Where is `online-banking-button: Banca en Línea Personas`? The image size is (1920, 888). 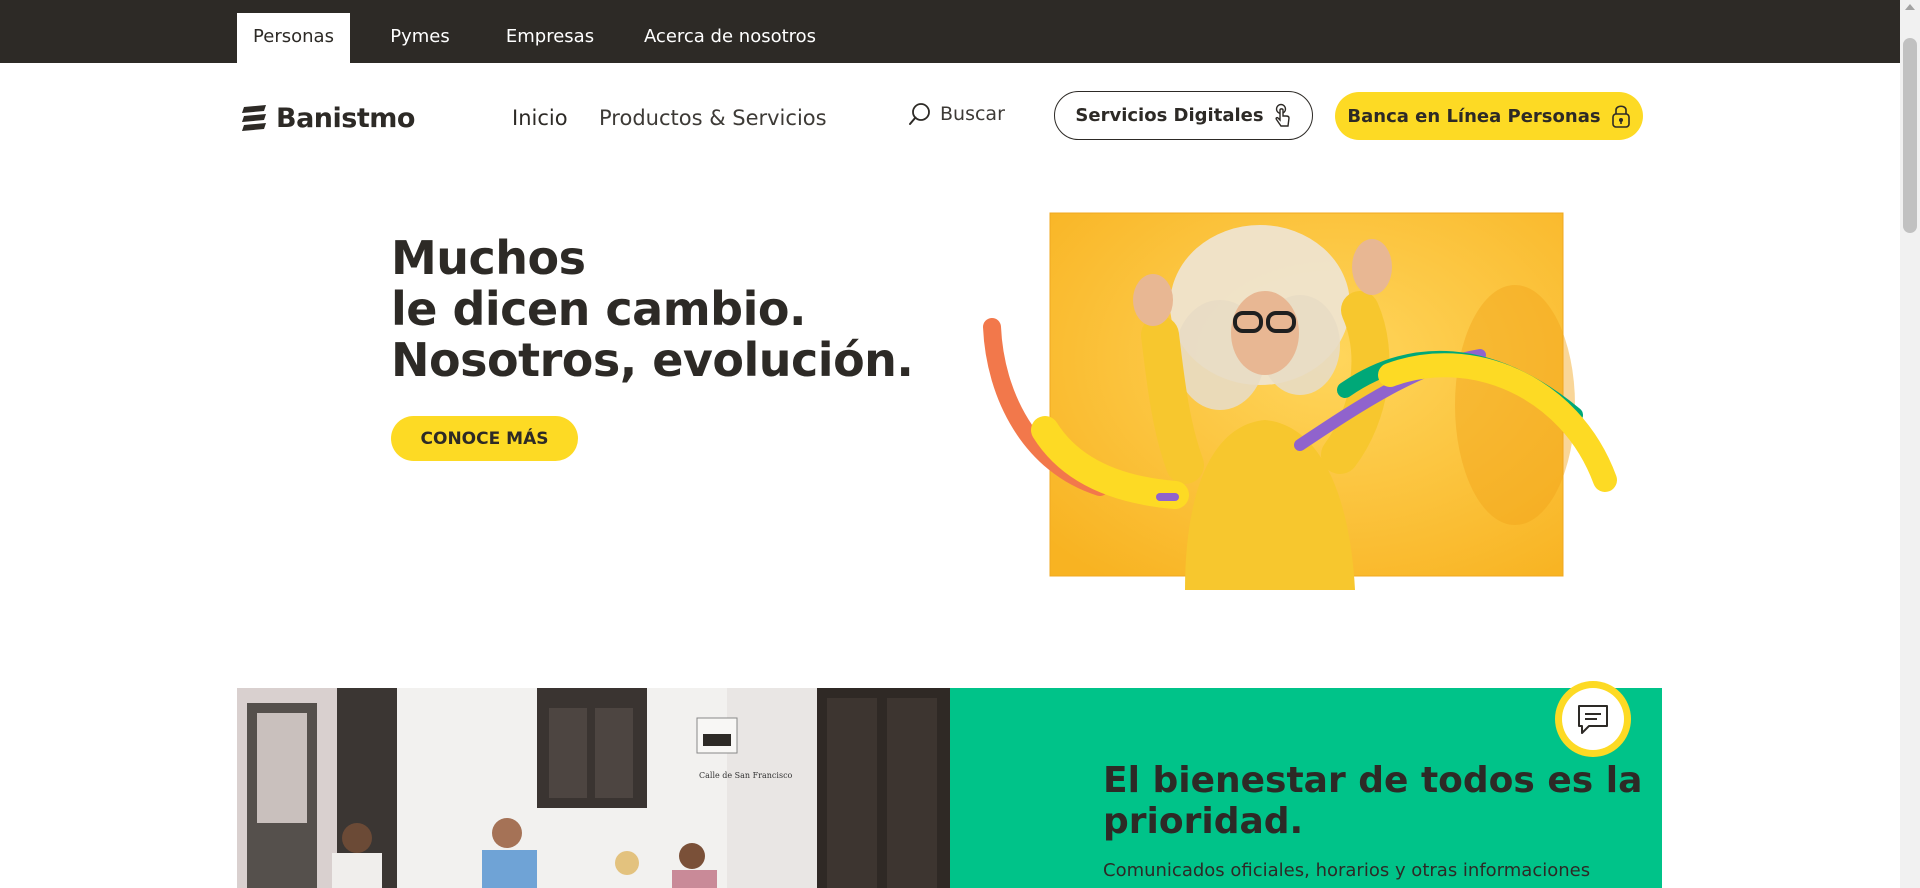 online-banking-button: Banca en Línea Personas is located at coordinates (1489, 116).